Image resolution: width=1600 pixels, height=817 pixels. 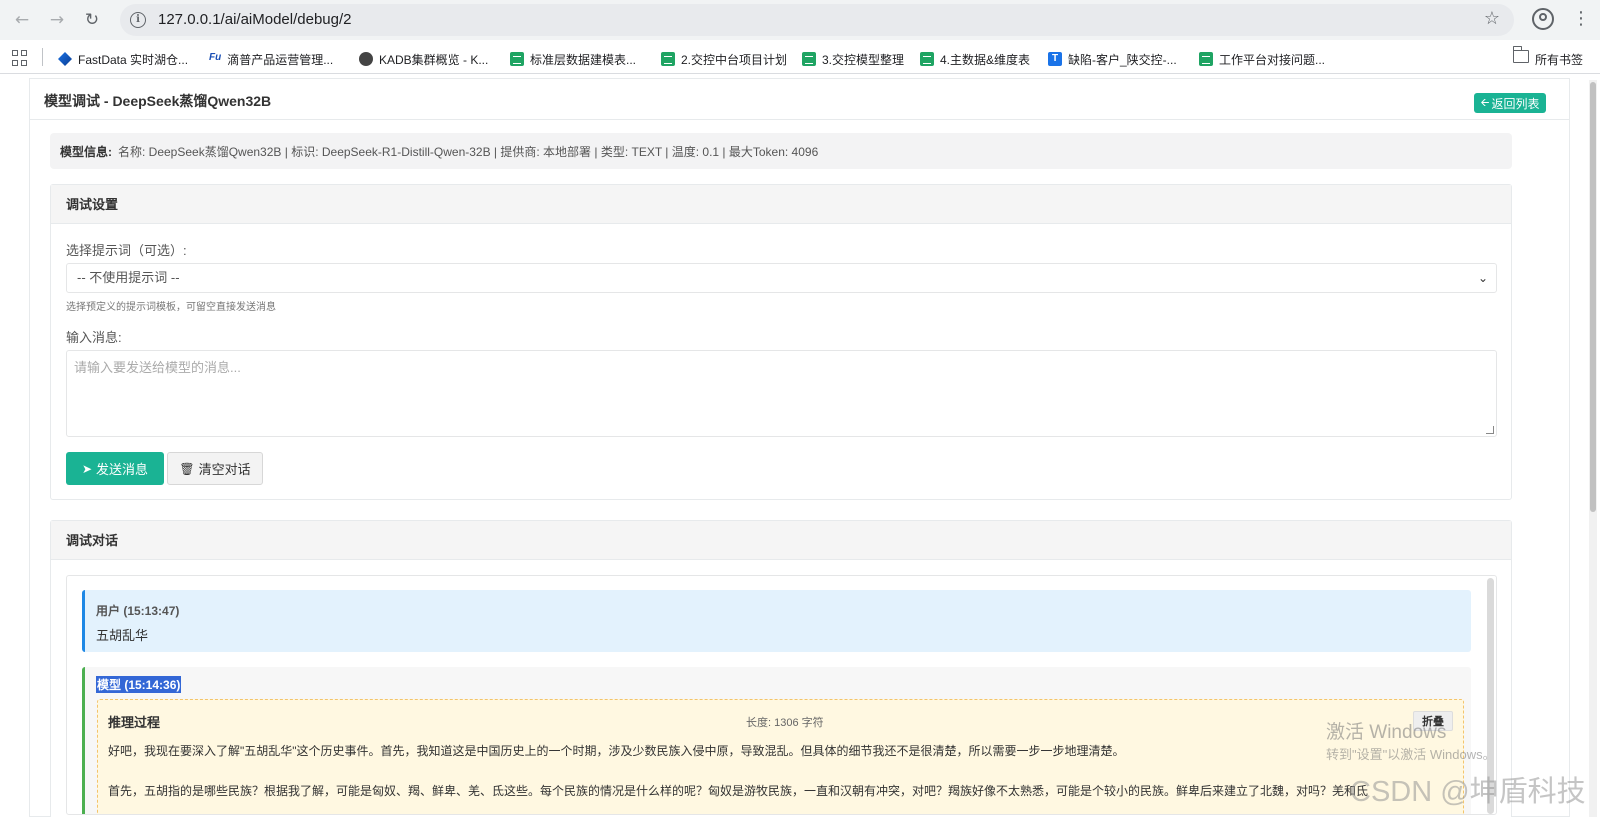 I want to click on csdn-watermark: CSDN @坤盾科技, so click(x=1468, y=792).